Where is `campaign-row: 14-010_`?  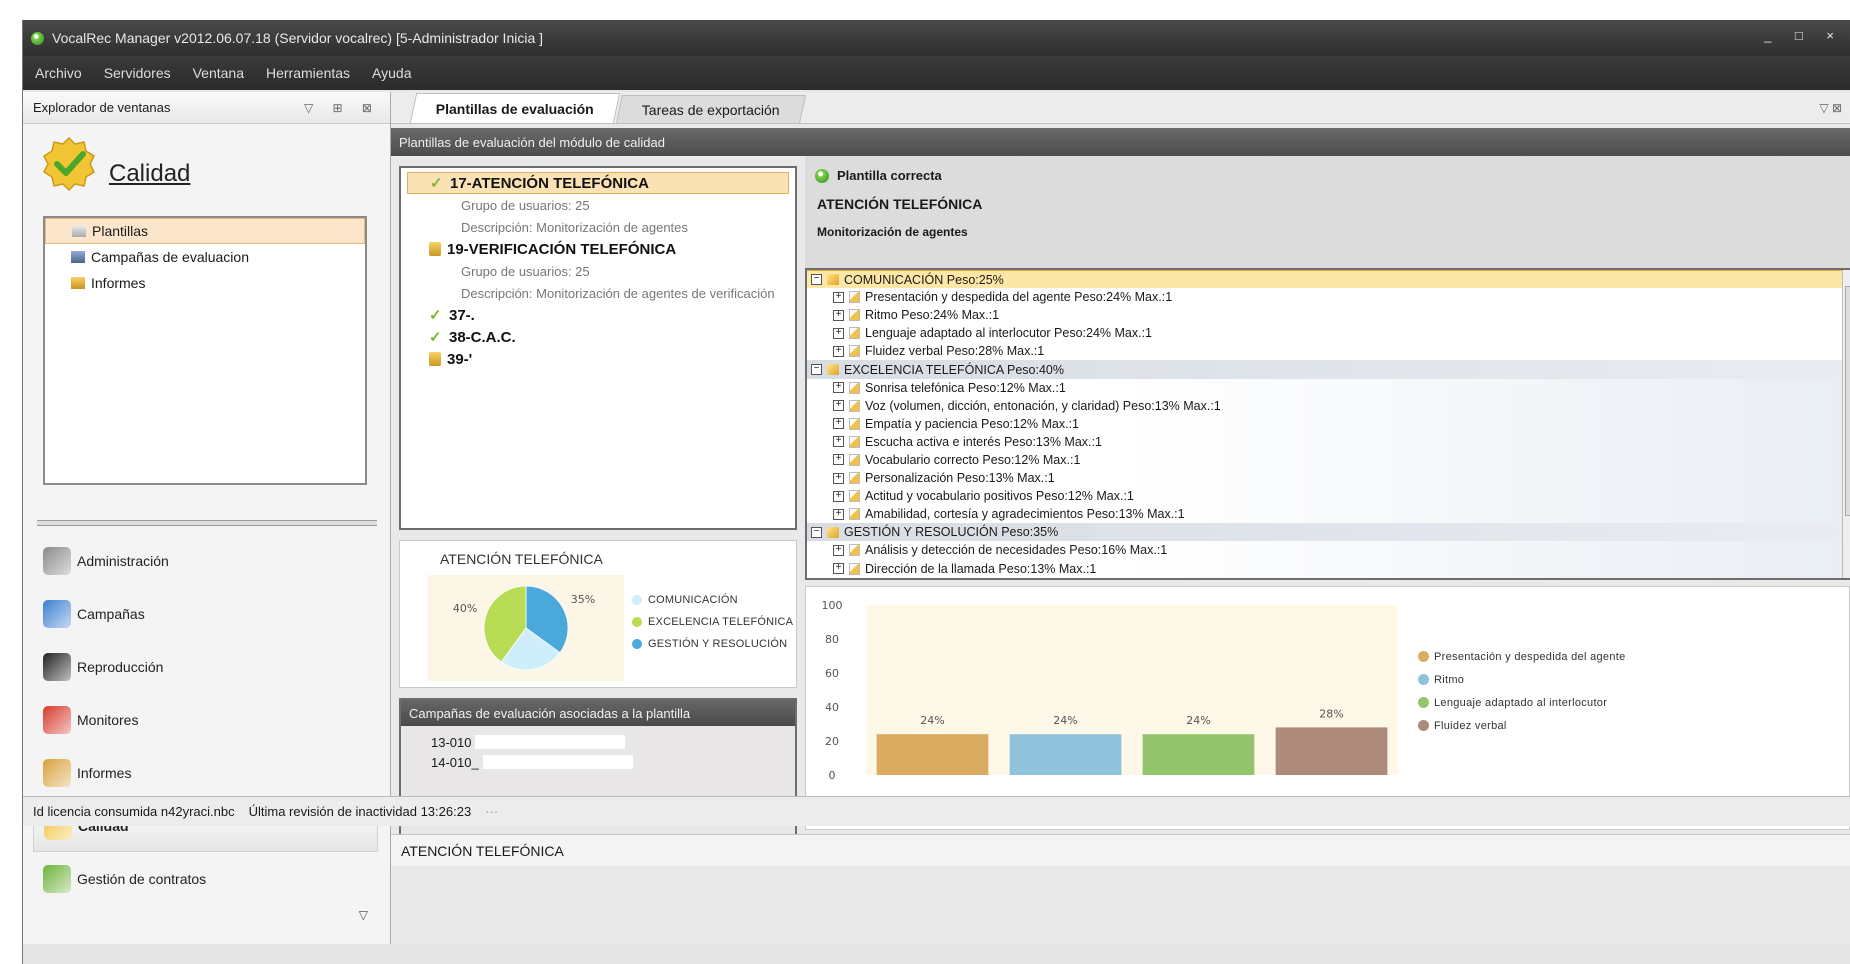
campaign-row: 14-010_ is located at coordinates (598, 762).